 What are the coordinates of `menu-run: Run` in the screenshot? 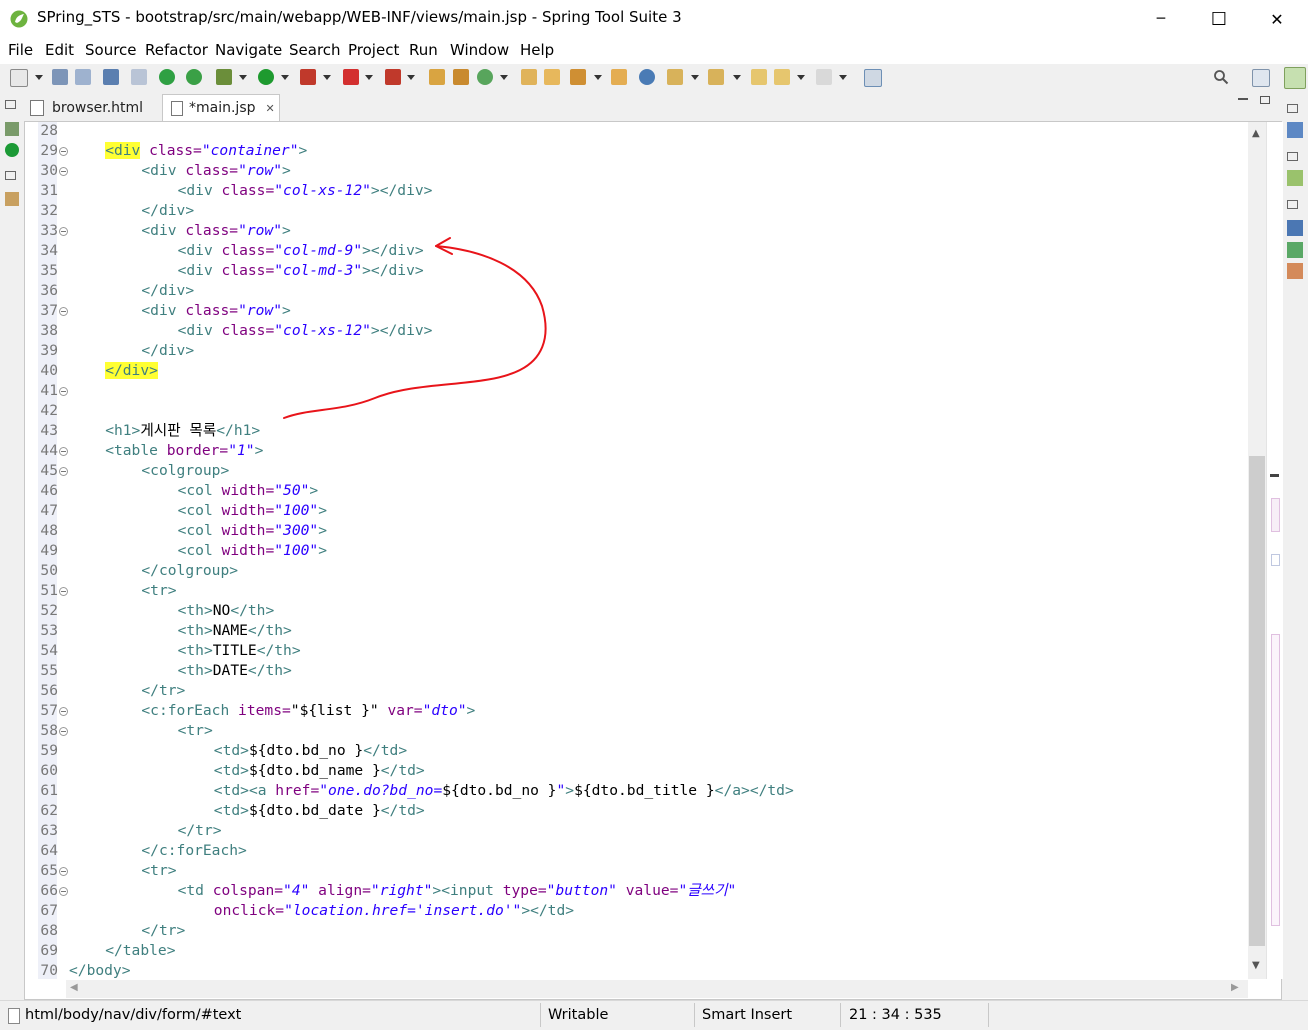 It's located at (423, 50).